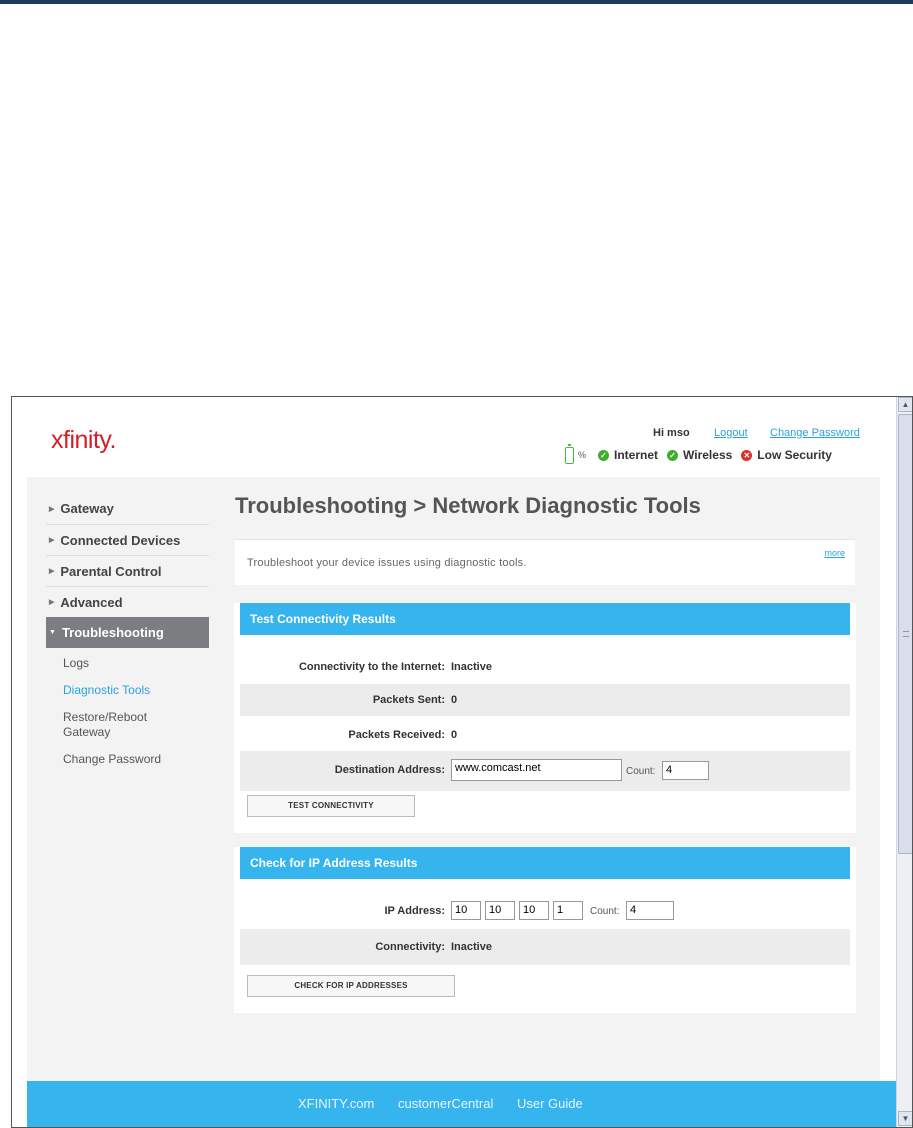  I want to click on xfinity-logo: xfinity., so click(84, 440).